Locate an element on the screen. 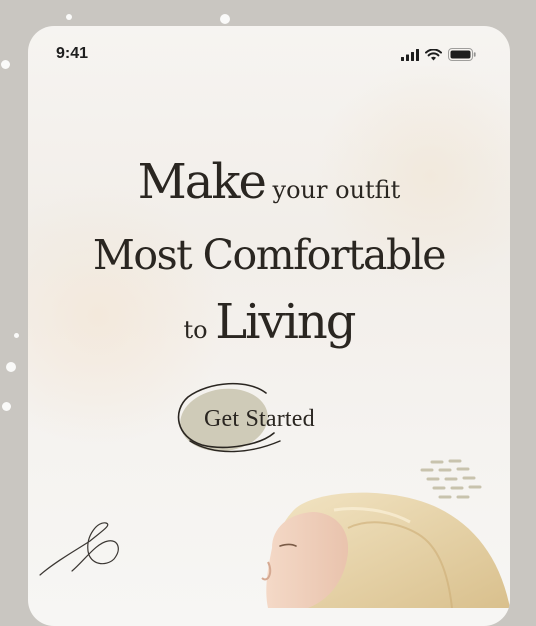 This screenshot has width=536, height=626. headline-line-2: Most Comfortable is located at coordinates (269, 255).